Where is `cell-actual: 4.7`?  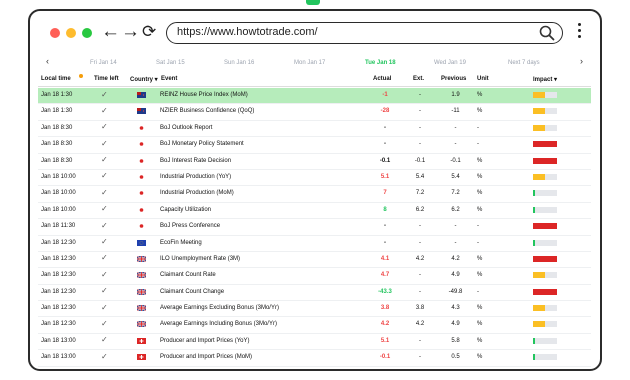
cell-actual: 4.7 is located at coordinates (385, 275).